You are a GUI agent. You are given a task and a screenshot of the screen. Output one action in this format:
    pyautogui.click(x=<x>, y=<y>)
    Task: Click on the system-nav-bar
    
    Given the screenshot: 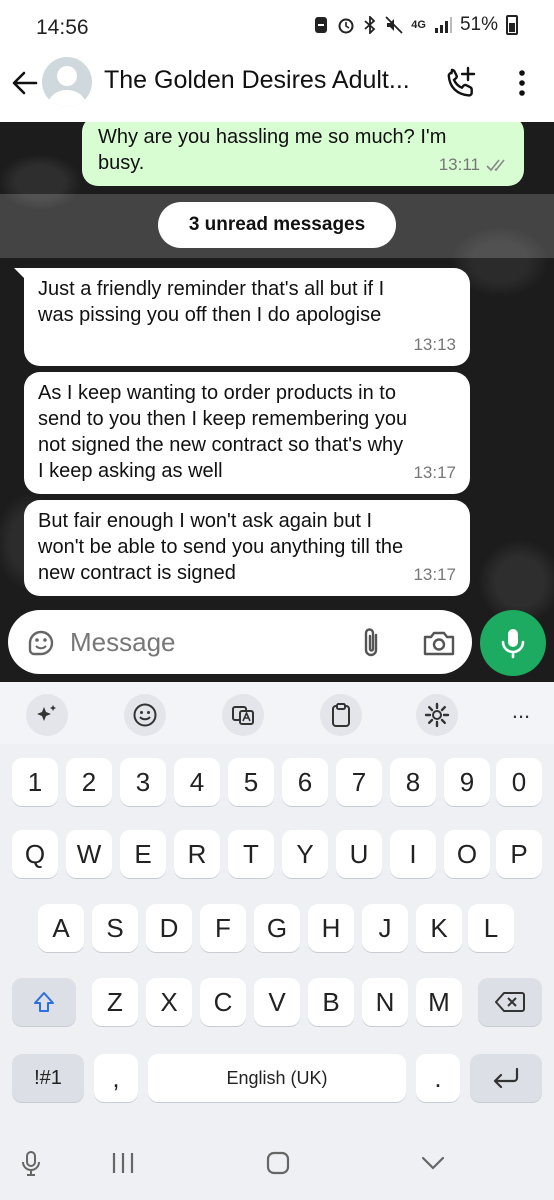 What is the action you would take?
    pyautogui.click(x=277, y=1165)
    